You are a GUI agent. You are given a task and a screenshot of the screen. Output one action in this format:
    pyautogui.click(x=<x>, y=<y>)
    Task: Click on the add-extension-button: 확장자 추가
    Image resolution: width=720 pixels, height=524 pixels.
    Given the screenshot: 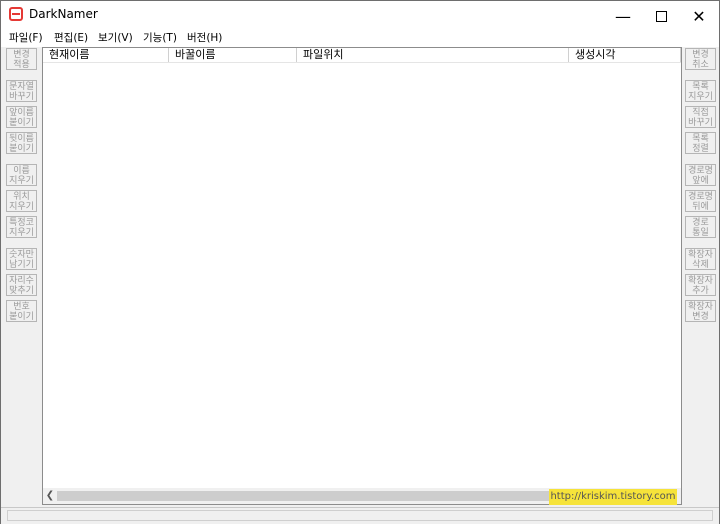 What is the action you would take?
    pyautogui.click(x=700, y=285)
    